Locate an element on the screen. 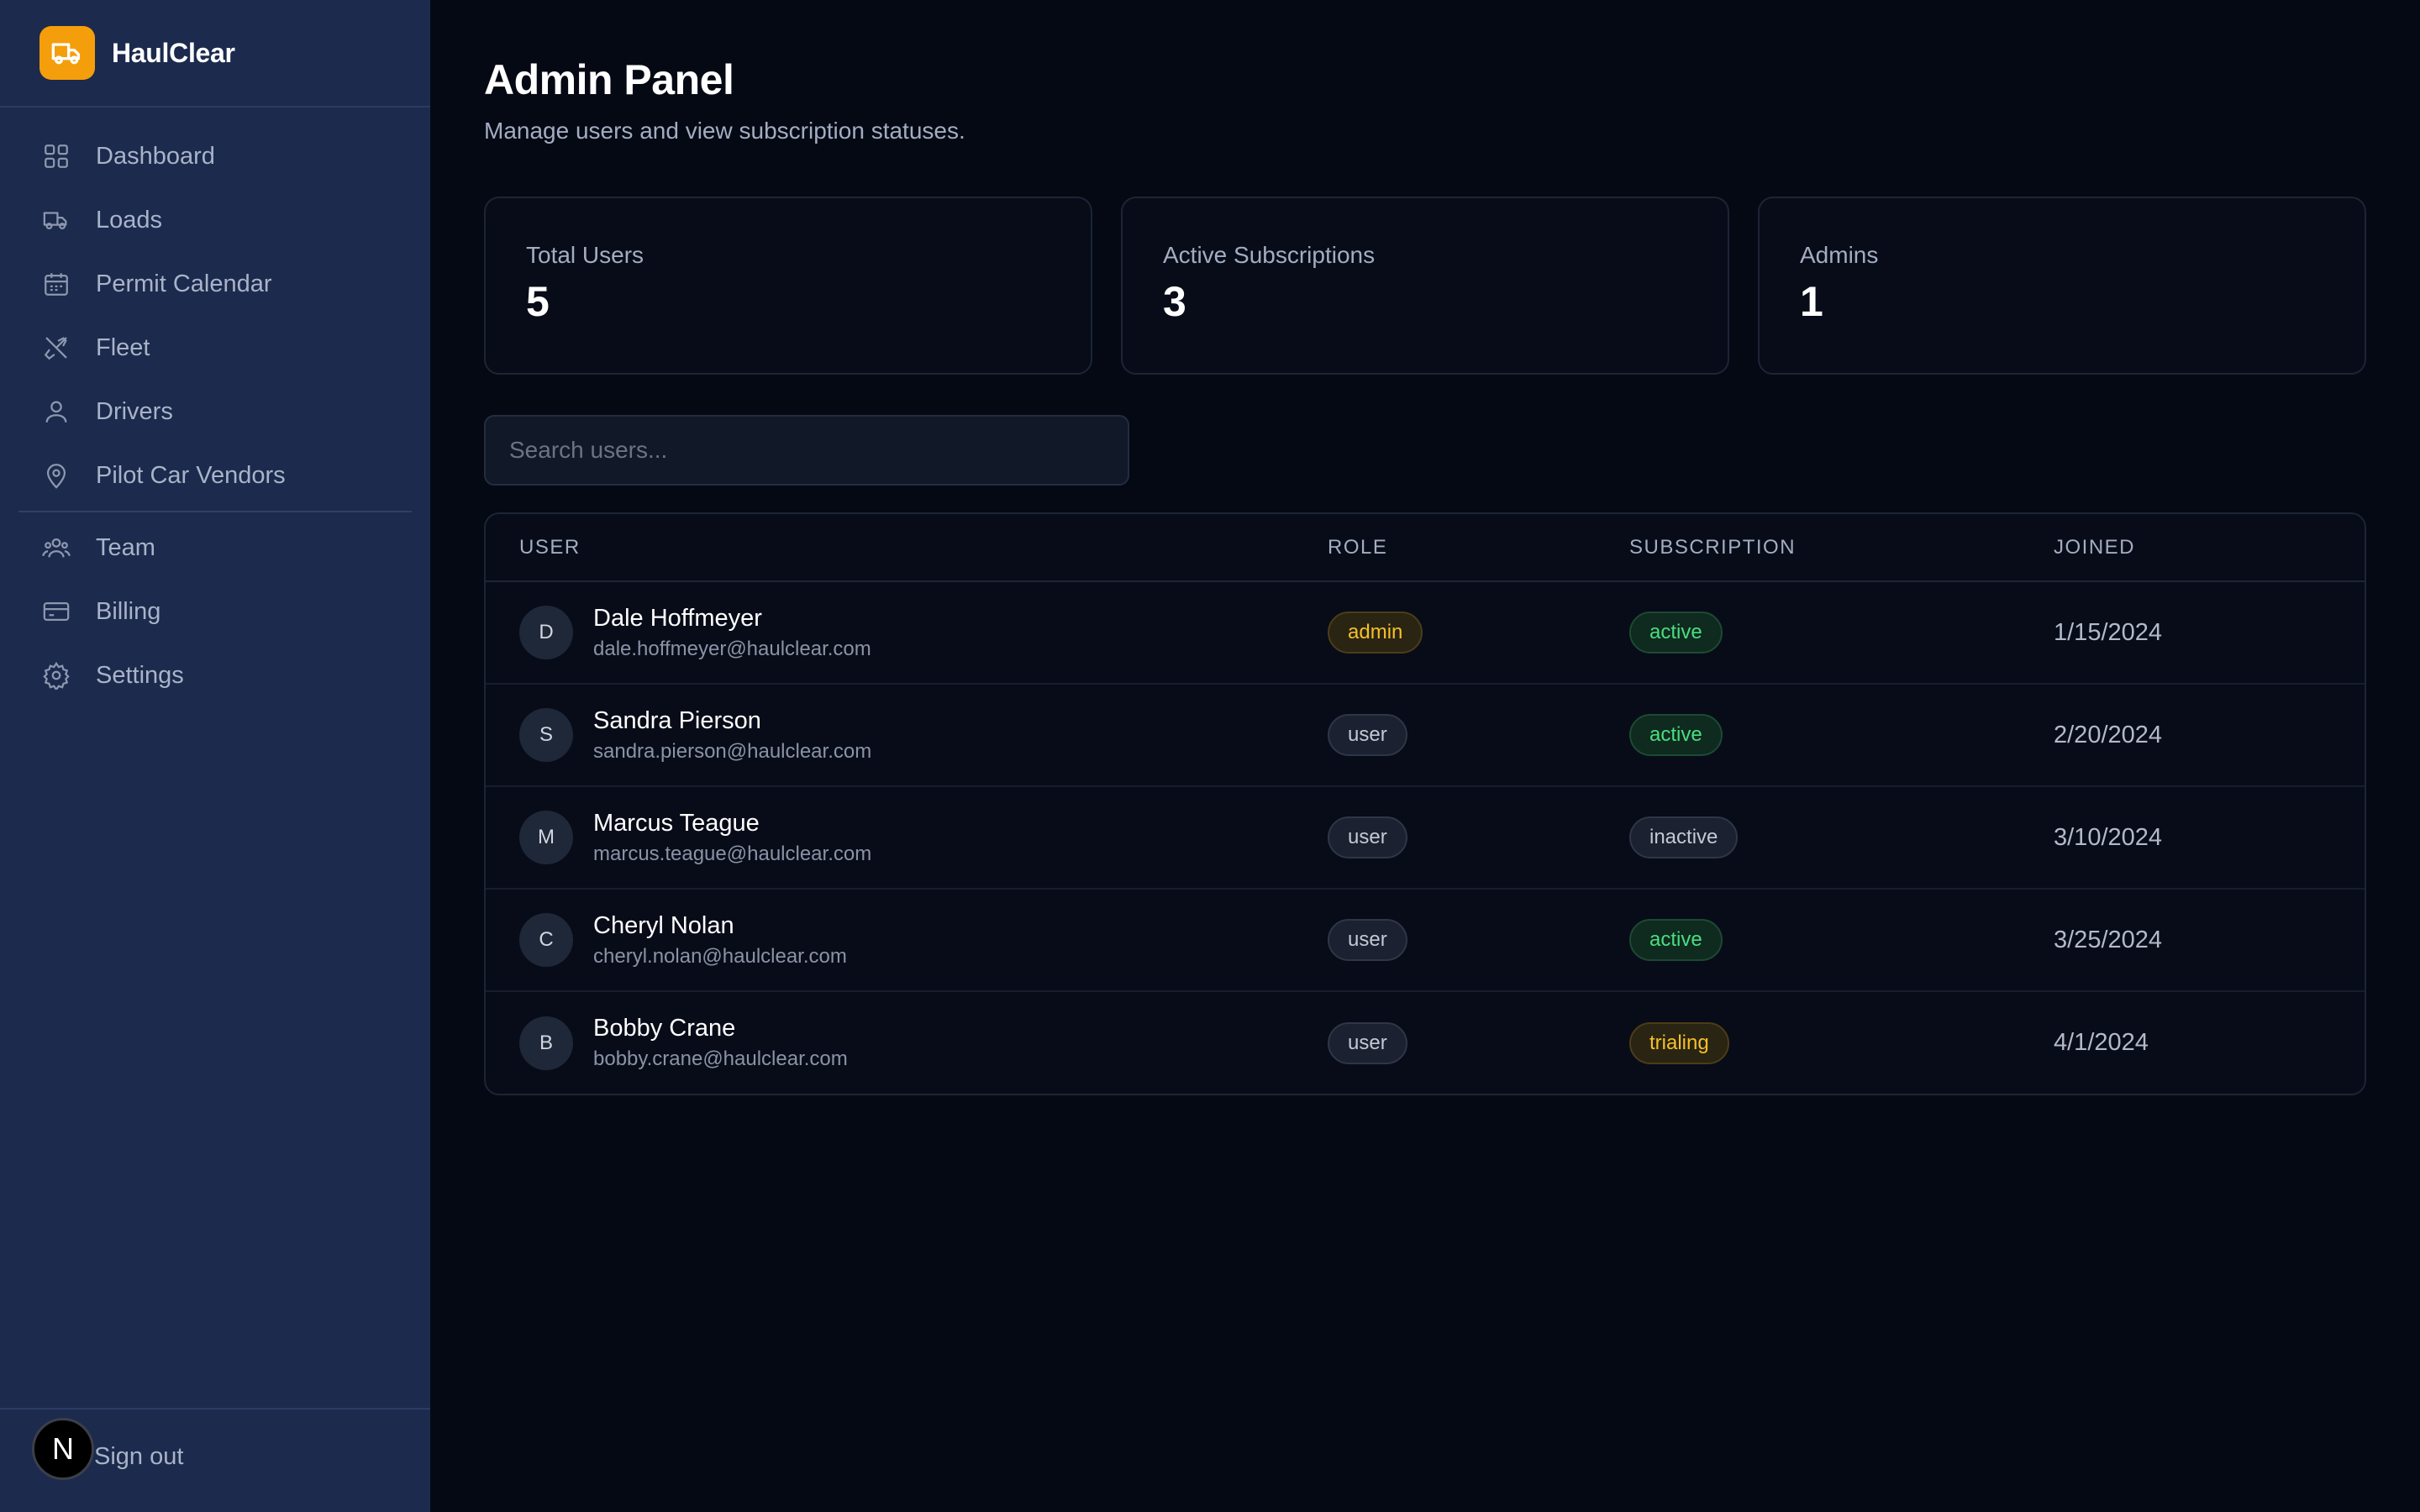 Image resolution: width=2420 pixels, height=1512 pixels. user-cell: C Cheryl Nolan cheryl.nolan@haulclear.com is located at coordinates (906, 940).